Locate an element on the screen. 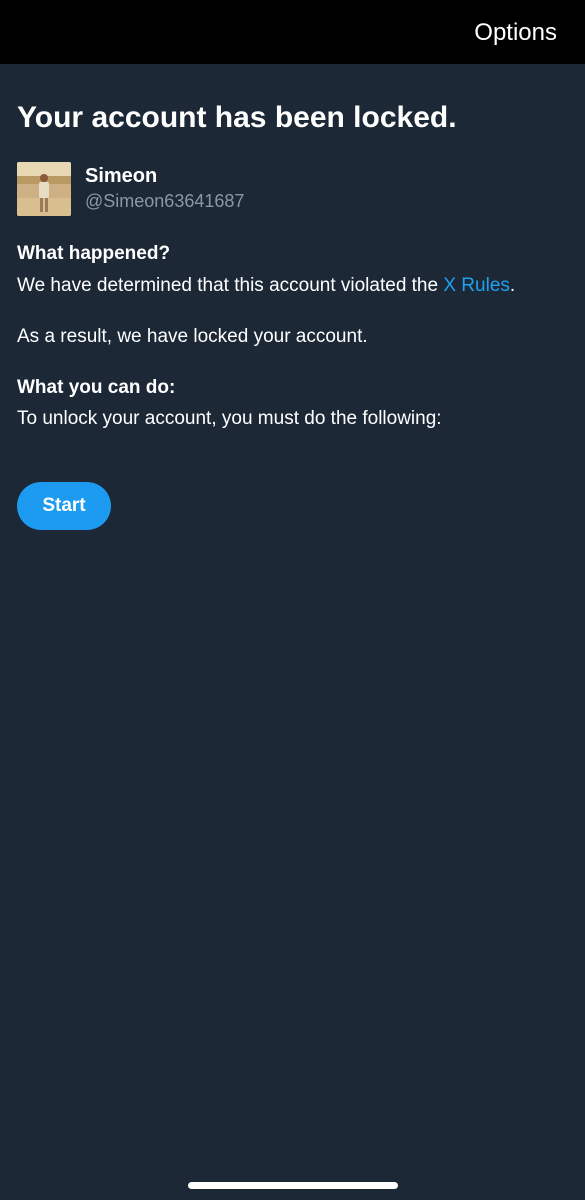 The image size is (585, 1200). home-indicator is located at coordinates (293, 1185).